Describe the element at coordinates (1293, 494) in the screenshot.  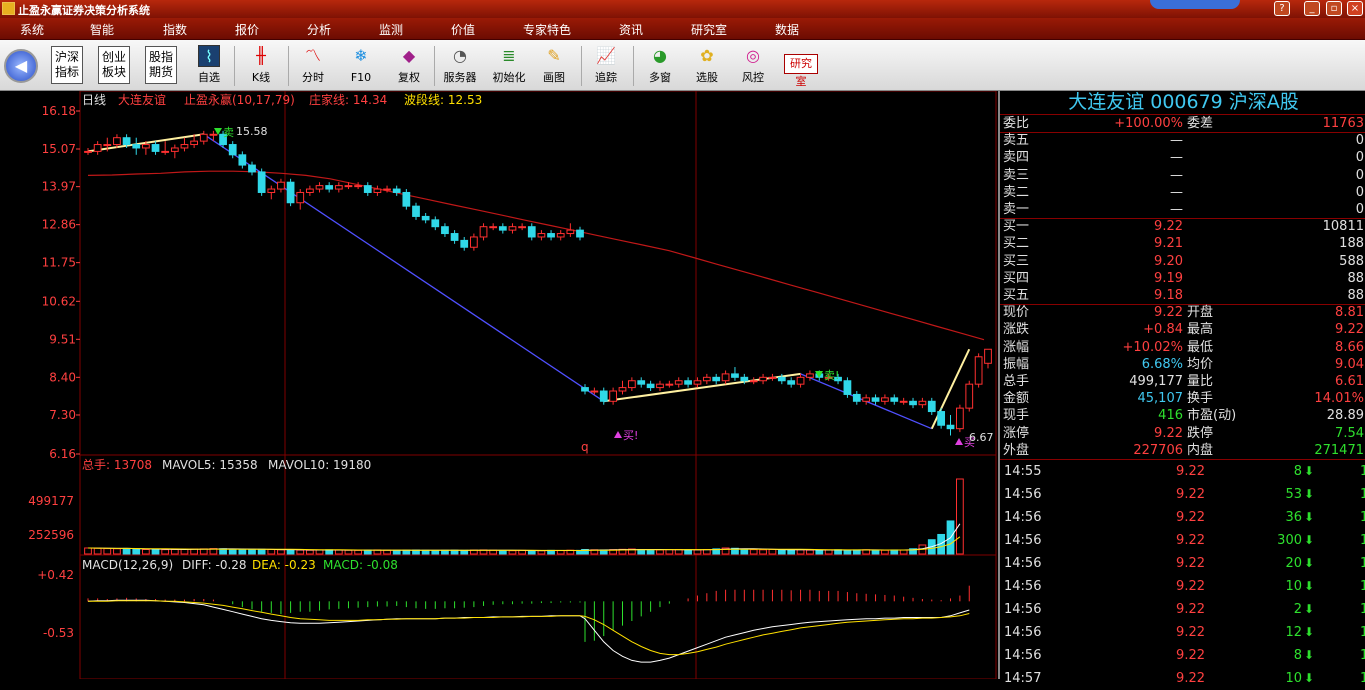
I see `tick-volume: 53` at that location.